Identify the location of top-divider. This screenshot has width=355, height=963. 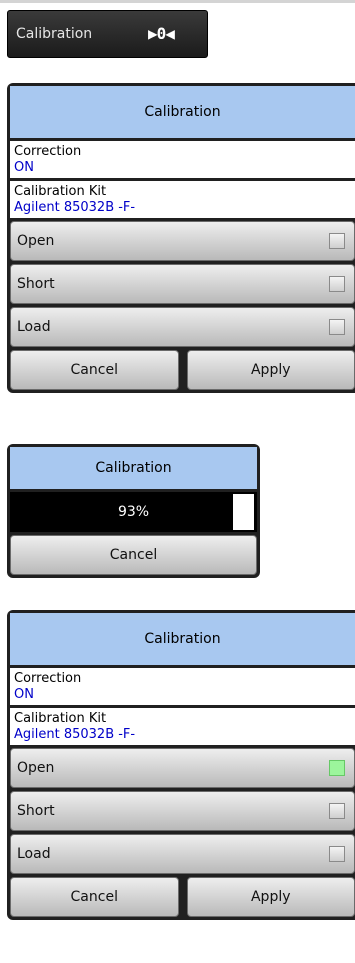
(177, 1).